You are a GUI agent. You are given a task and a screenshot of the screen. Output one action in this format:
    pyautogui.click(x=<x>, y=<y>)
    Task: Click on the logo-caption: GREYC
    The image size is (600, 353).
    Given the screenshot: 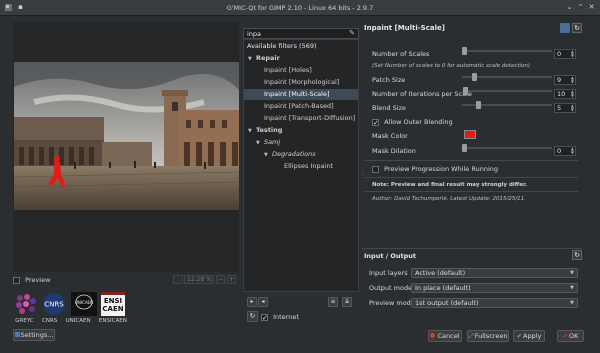 What is the action you would take?
    pyautogui.click(x=24, y=321)
    